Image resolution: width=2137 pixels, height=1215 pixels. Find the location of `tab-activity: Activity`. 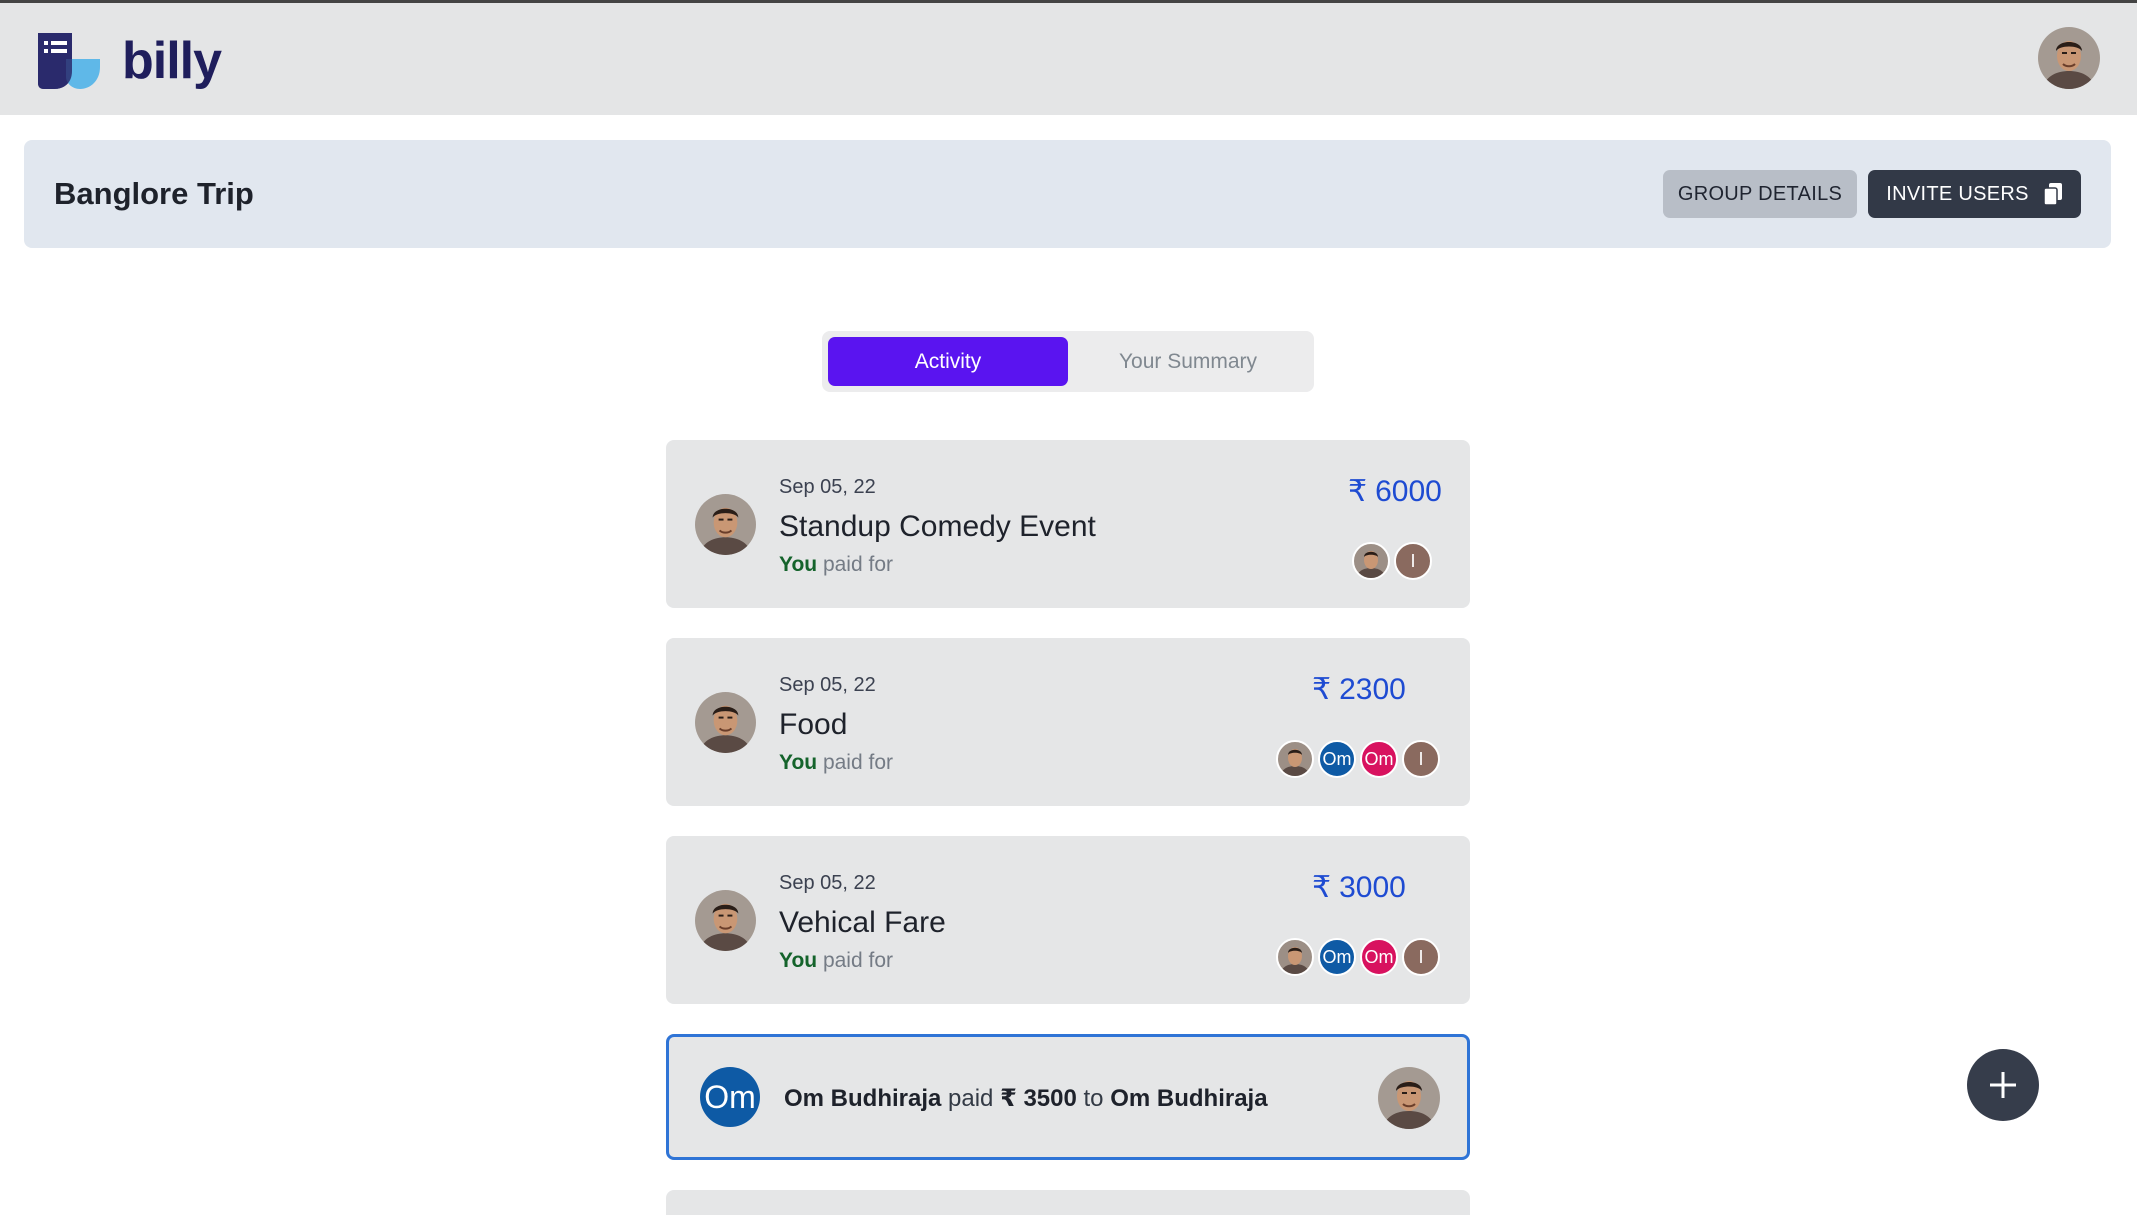

tab-activity: Activity is located at coordinates (948, 361).